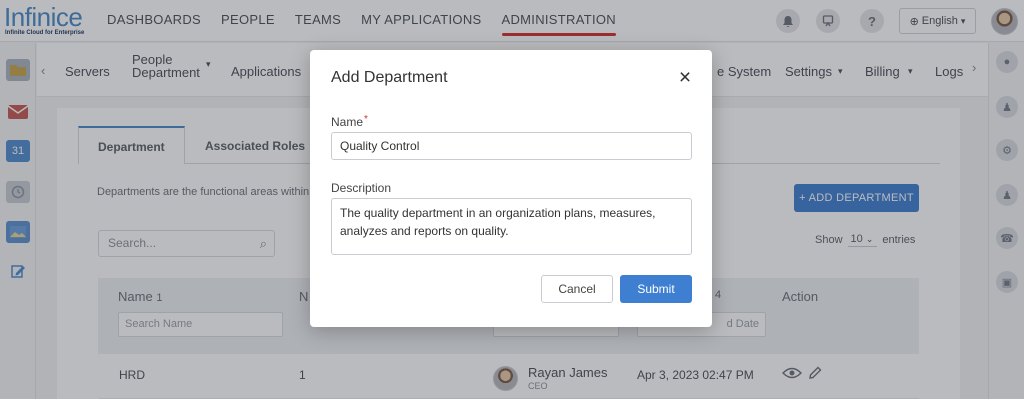  I want to click on submit-button: Submit, so click(656, 289).